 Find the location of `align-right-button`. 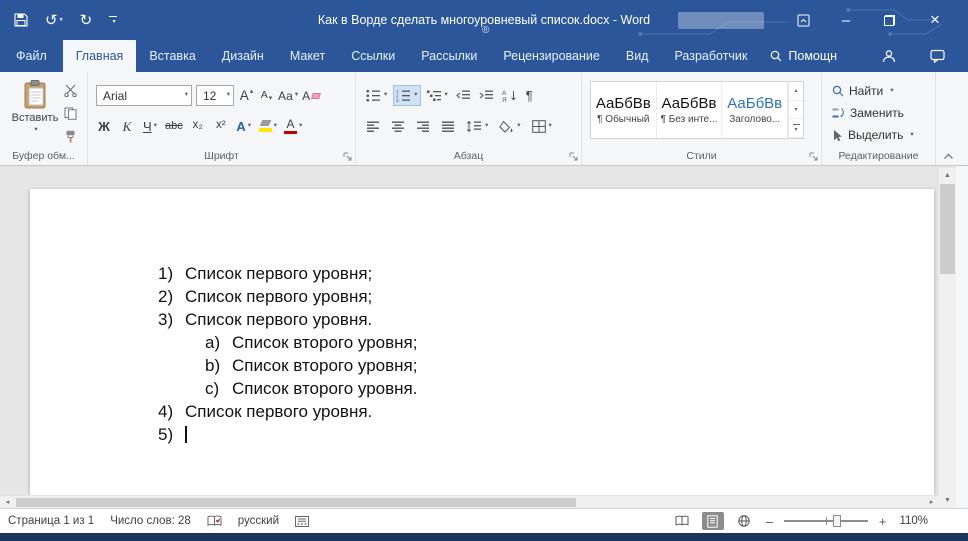

align-right-button is located at coordinates (423, 126).